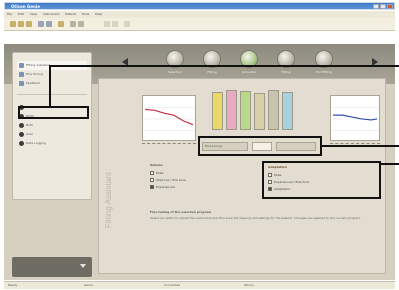 The image size is (399, 290). What do you see at coordinates (36, 143) in the screenshot?
I see `sidebar-item-label: Data Logging` at bounding box center [36, 143].